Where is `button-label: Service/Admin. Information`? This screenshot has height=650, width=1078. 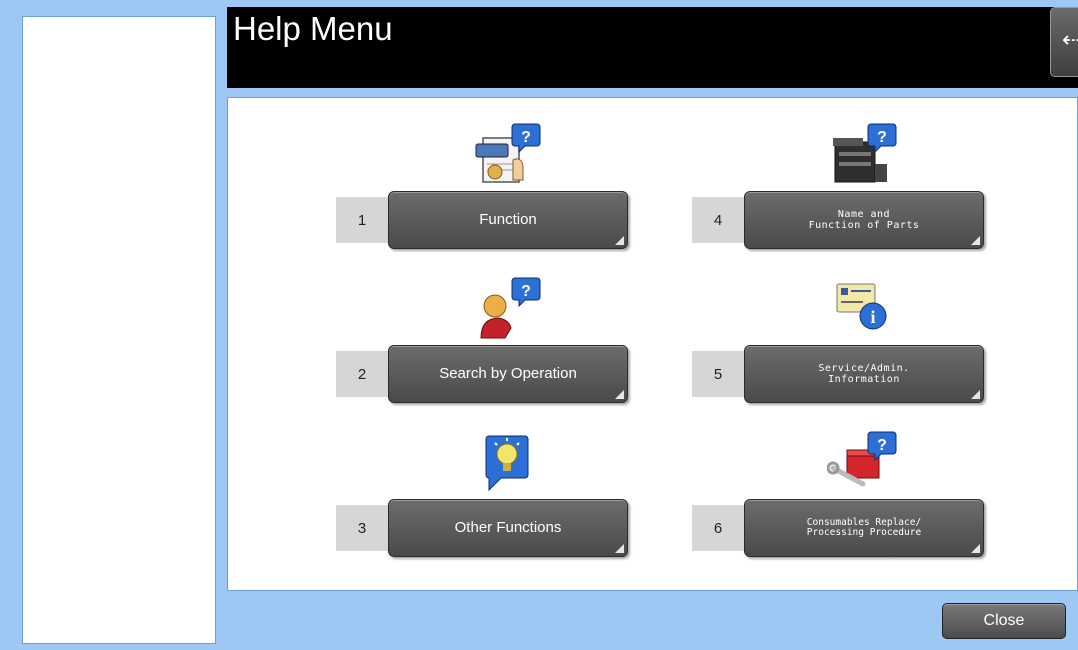
button-label: Service/Admin. Information is located at coordinates (864, 374).